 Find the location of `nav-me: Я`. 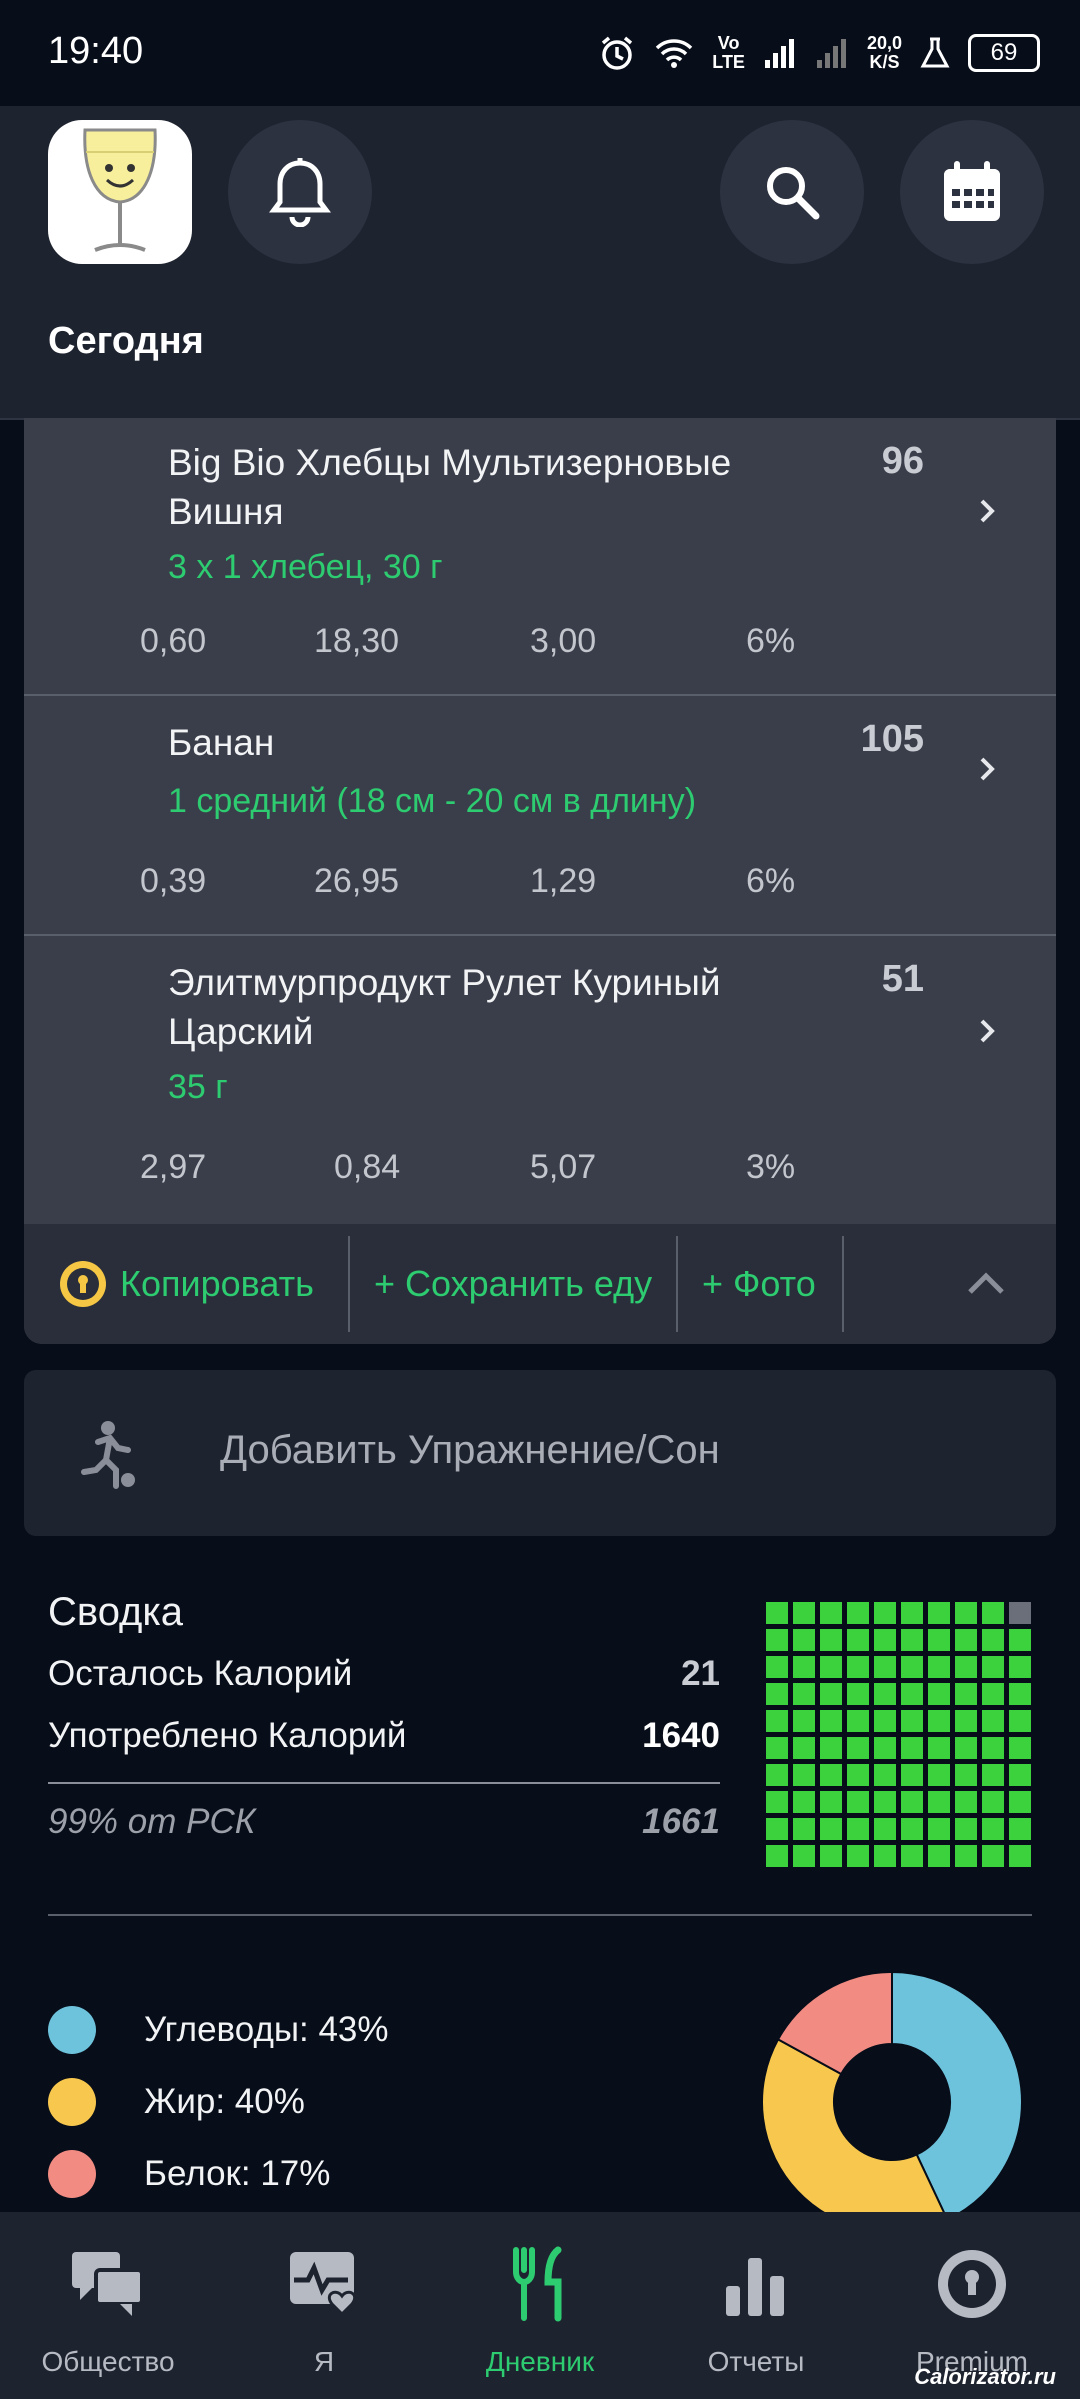

nav-me: Я is located at coordinates (324, 2305).